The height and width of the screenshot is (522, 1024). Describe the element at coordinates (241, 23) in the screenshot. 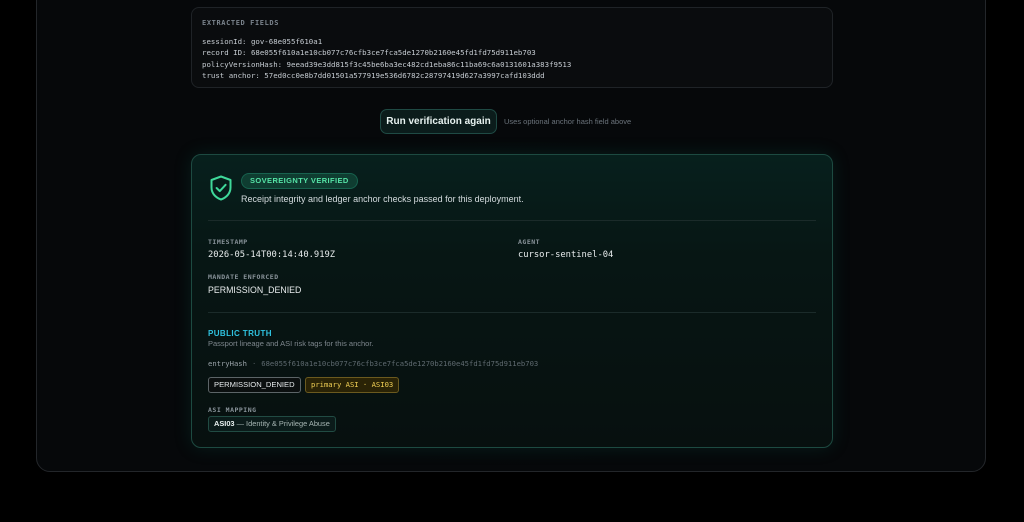

I see `extracted-fields-title: EXTRACTED FIELDS` at that location.